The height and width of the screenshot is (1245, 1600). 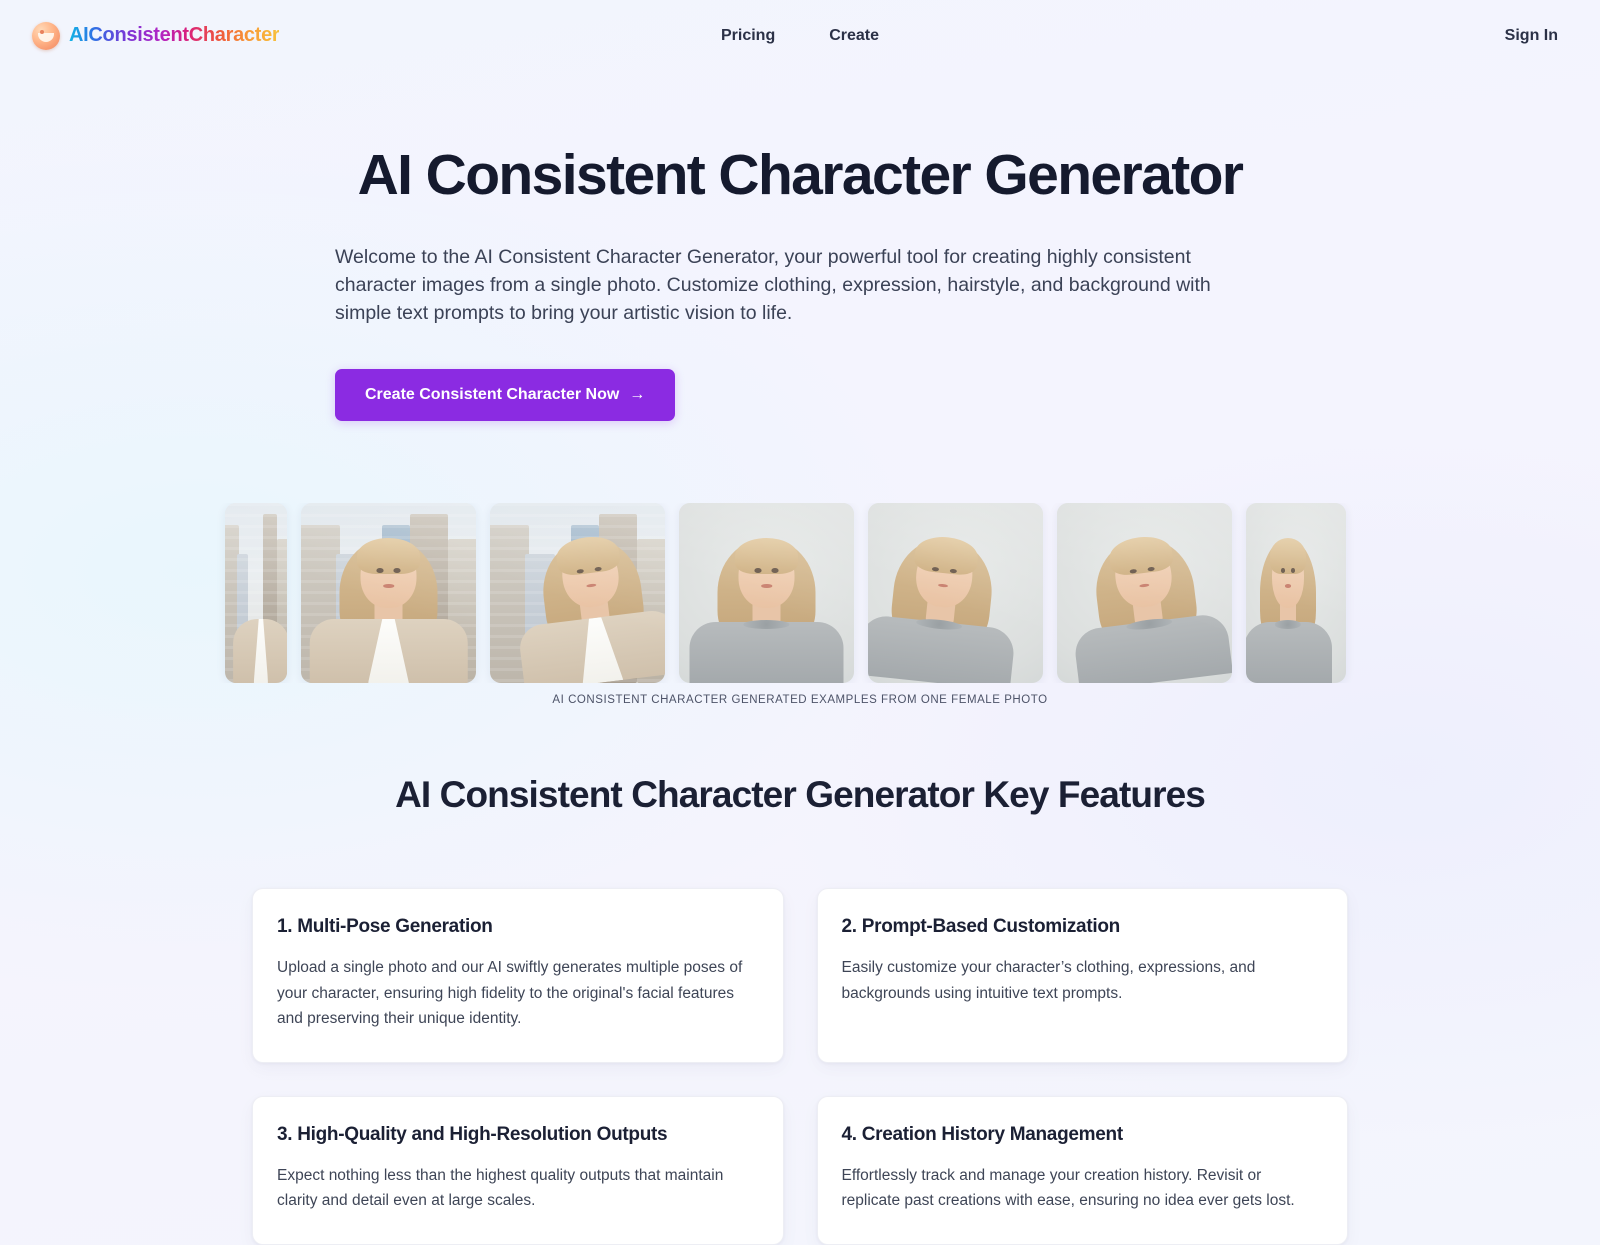 I want to click on feature-card-title: 1. Multi-Pose Generation, so click(x=385, y=927).